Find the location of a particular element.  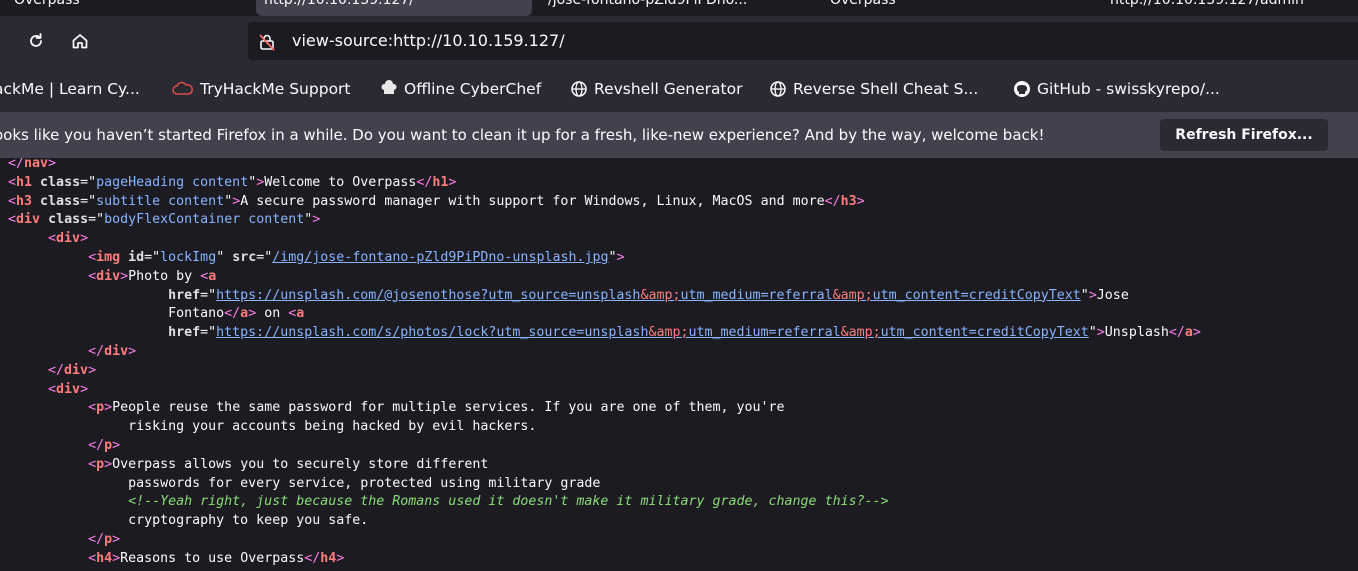

reload-button is located at coordinates (36, 41).